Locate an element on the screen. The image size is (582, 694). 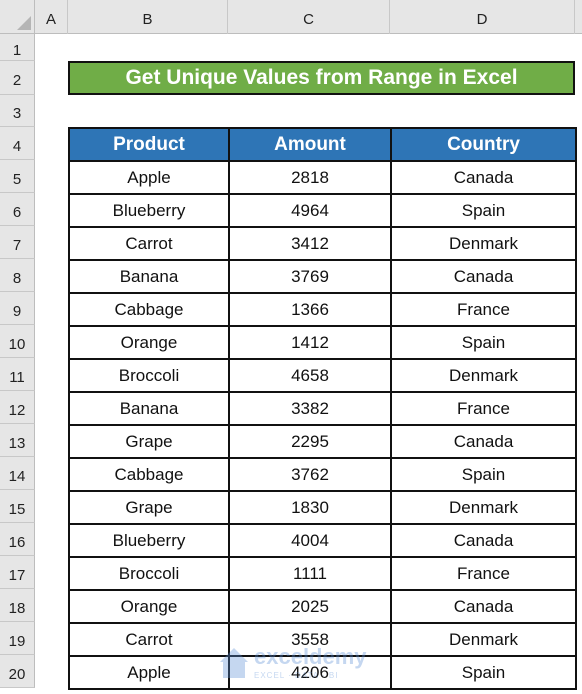
row-header-17: 17 is located at coordinates (17, 572).